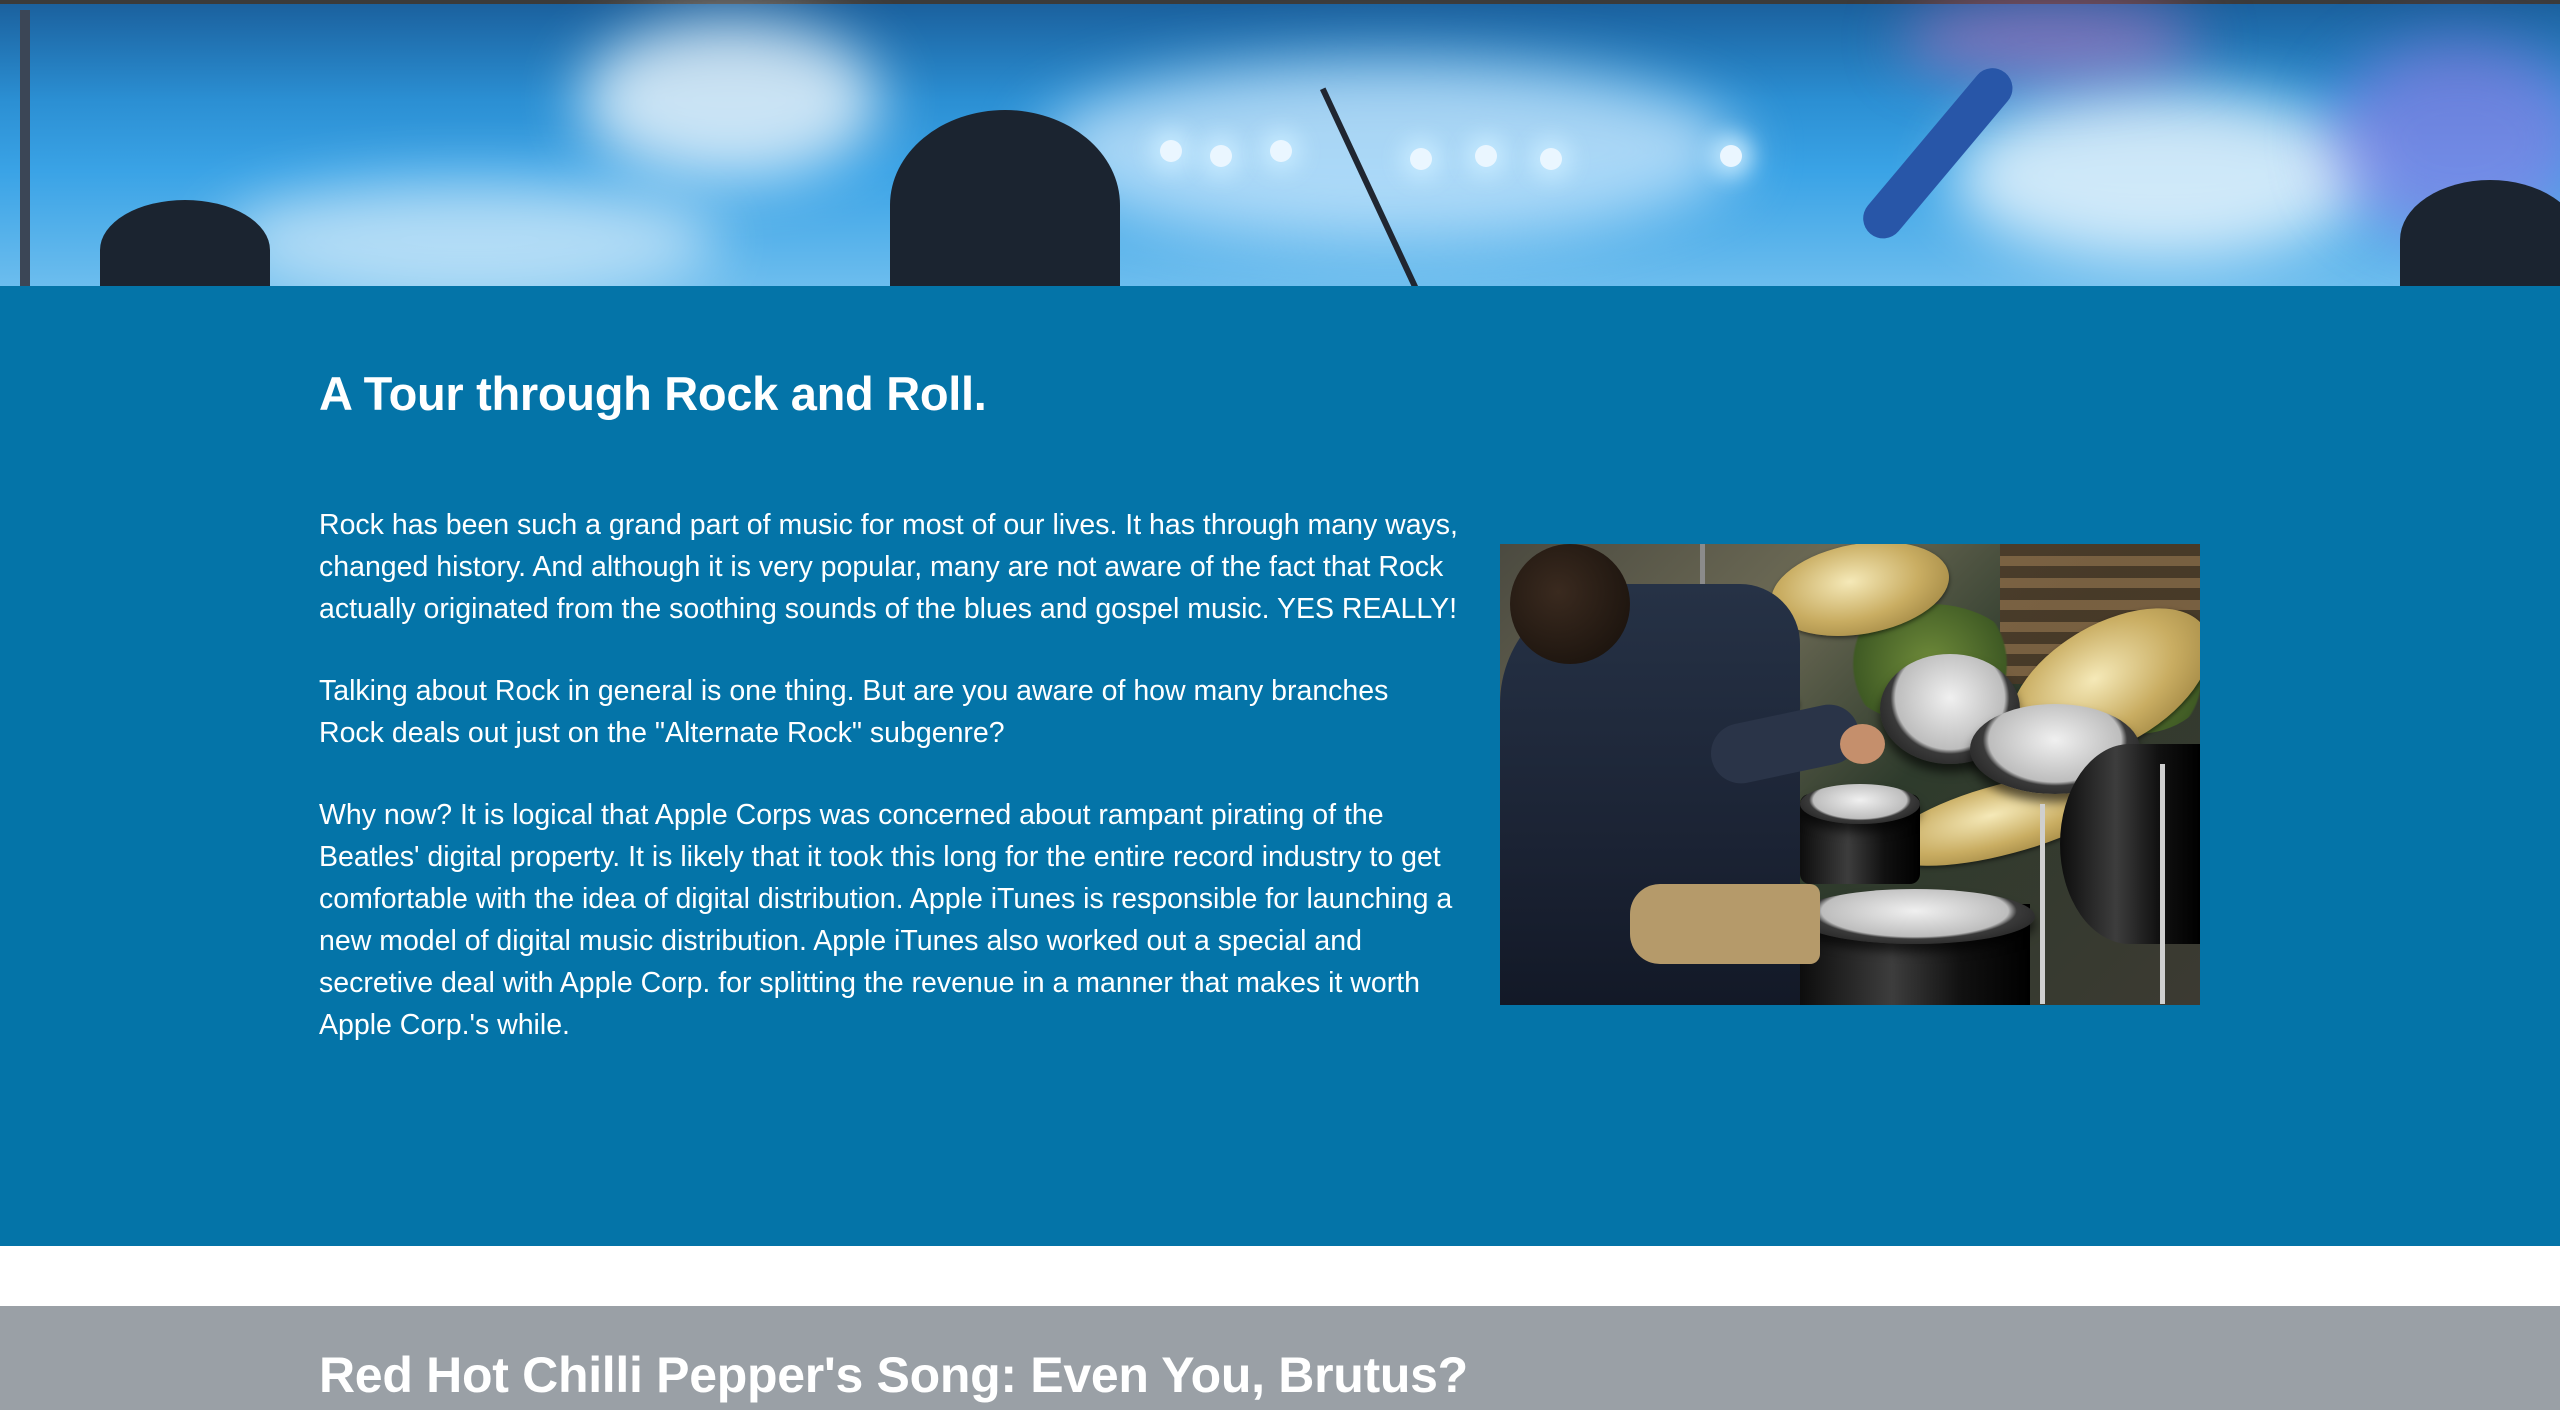 The width and height of the screenshot is (2560, 1410). What do you see at coordinates (25, 148) in the screenshot?
I see `guitar-neck-silhouette` at bounding box center [25, 148].